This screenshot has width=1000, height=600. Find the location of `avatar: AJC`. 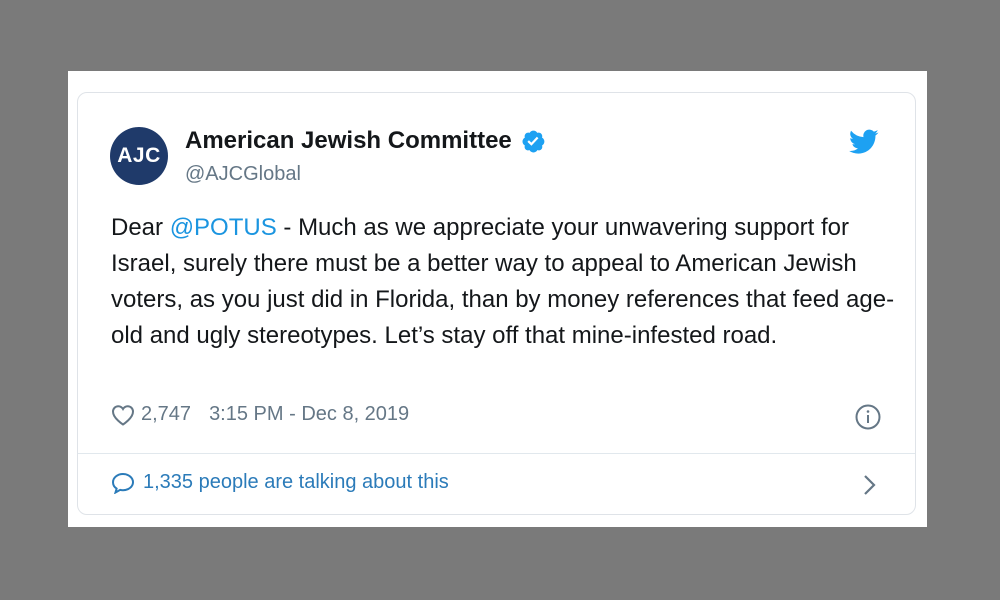

avatar: AJC is located at coordinates (139, 156).